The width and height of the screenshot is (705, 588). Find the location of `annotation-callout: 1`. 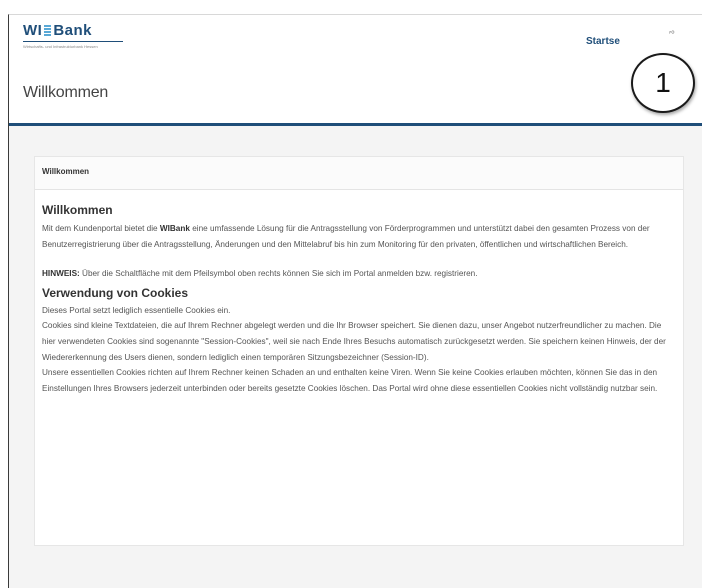

annotation-callout: 1 is located at coordinates (663, 83).